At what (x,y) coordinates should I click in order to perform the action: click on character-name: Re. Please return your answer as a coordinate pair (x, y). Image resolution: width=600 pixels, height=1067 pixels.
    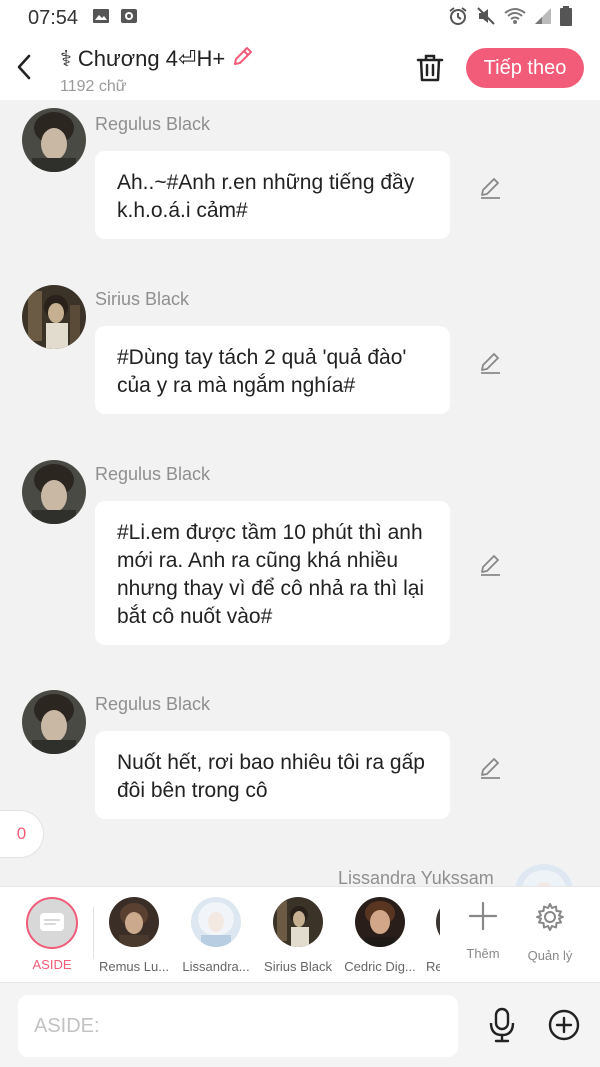
    Looking at the image, I should click on (433, 966).